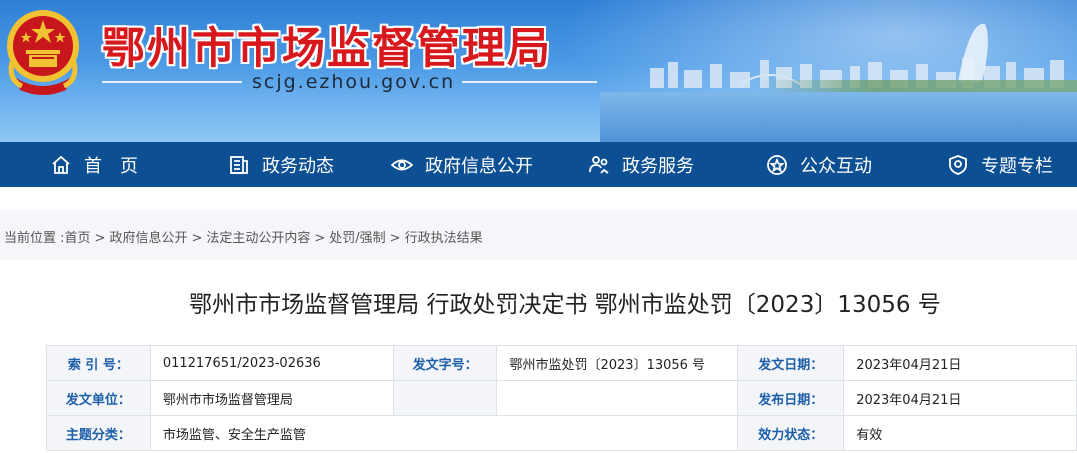 Image resolution: width=1077 pixels, height=453 pixels. I want to click on nav-label: 专题专栏, so click(1017, 166).